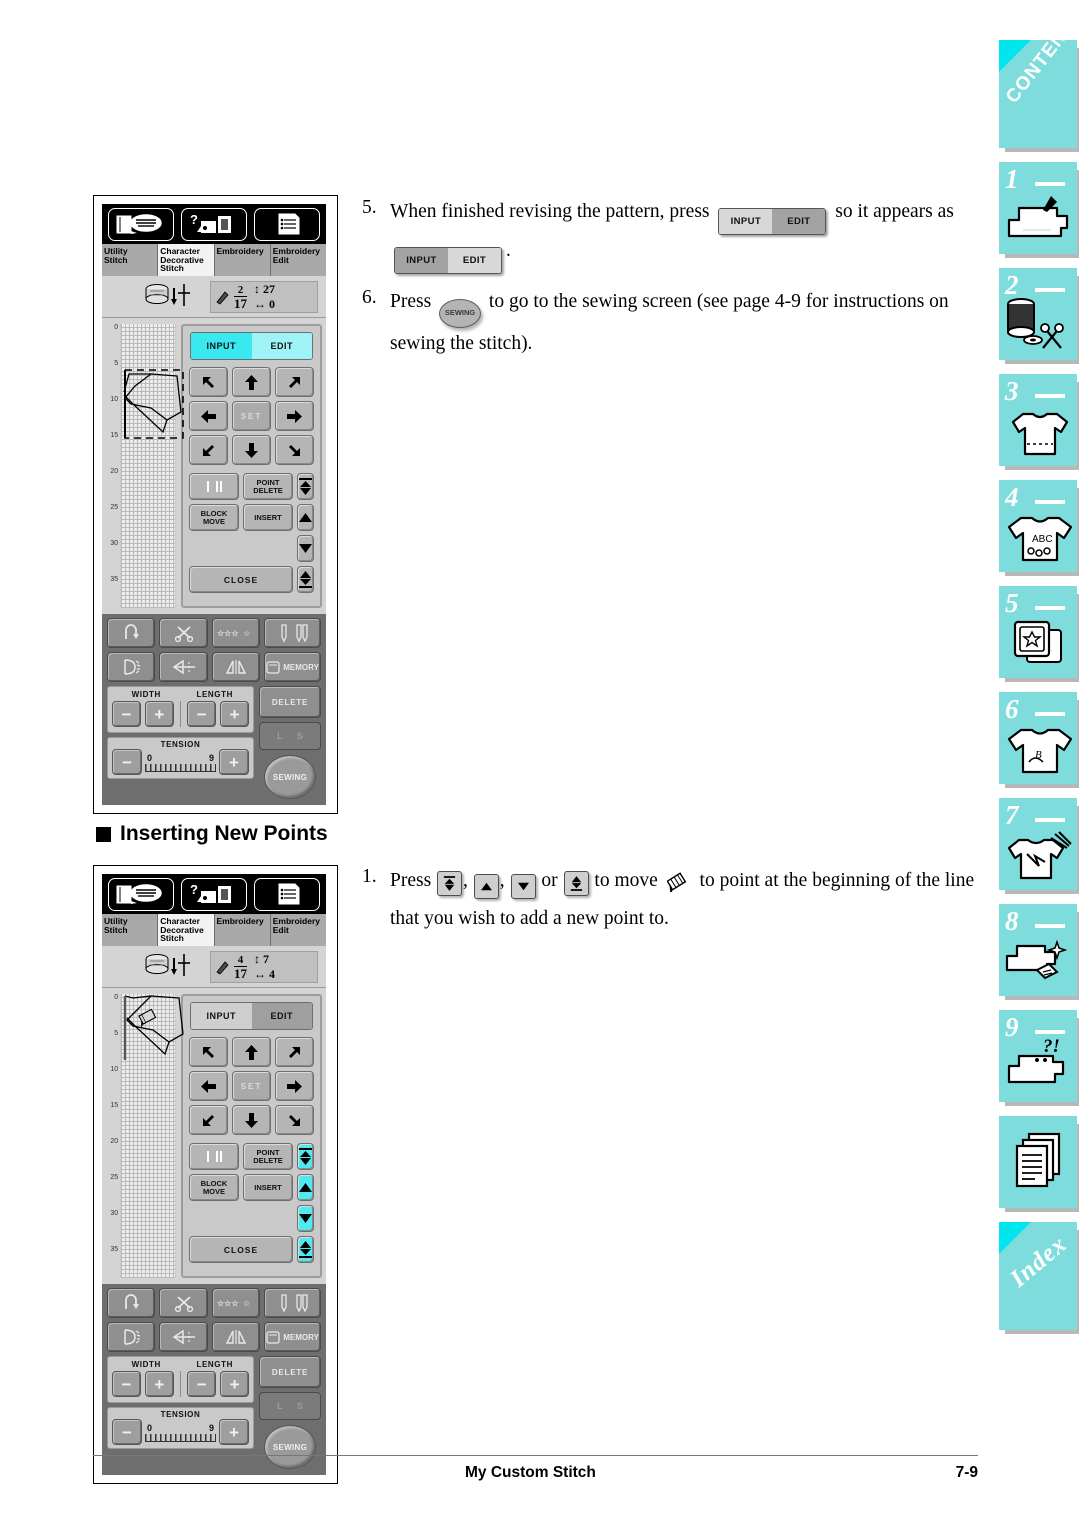 Image resolution: width=1080 pixels, height=1523 pixels. What do you see at coordinates (281, 1016) in the screenshot?
I see `edit-half-2: EDIT` at bounding box center [281, 1016].